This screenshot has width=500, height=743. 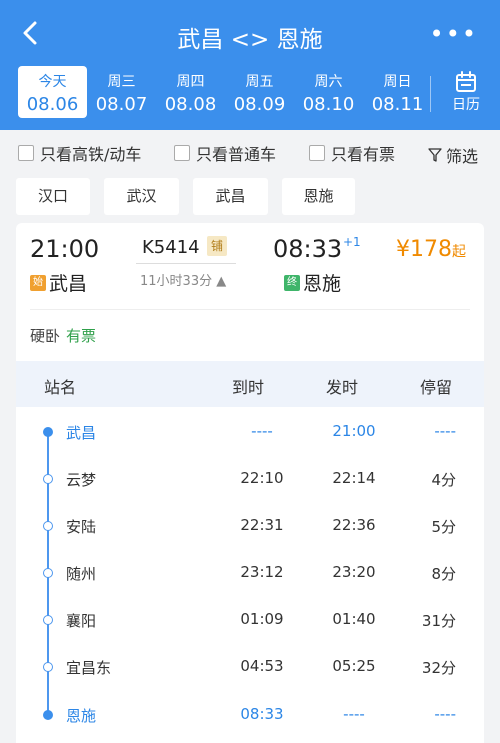 I want to click on station-tag: 恩施, so click(x=318, y=196).